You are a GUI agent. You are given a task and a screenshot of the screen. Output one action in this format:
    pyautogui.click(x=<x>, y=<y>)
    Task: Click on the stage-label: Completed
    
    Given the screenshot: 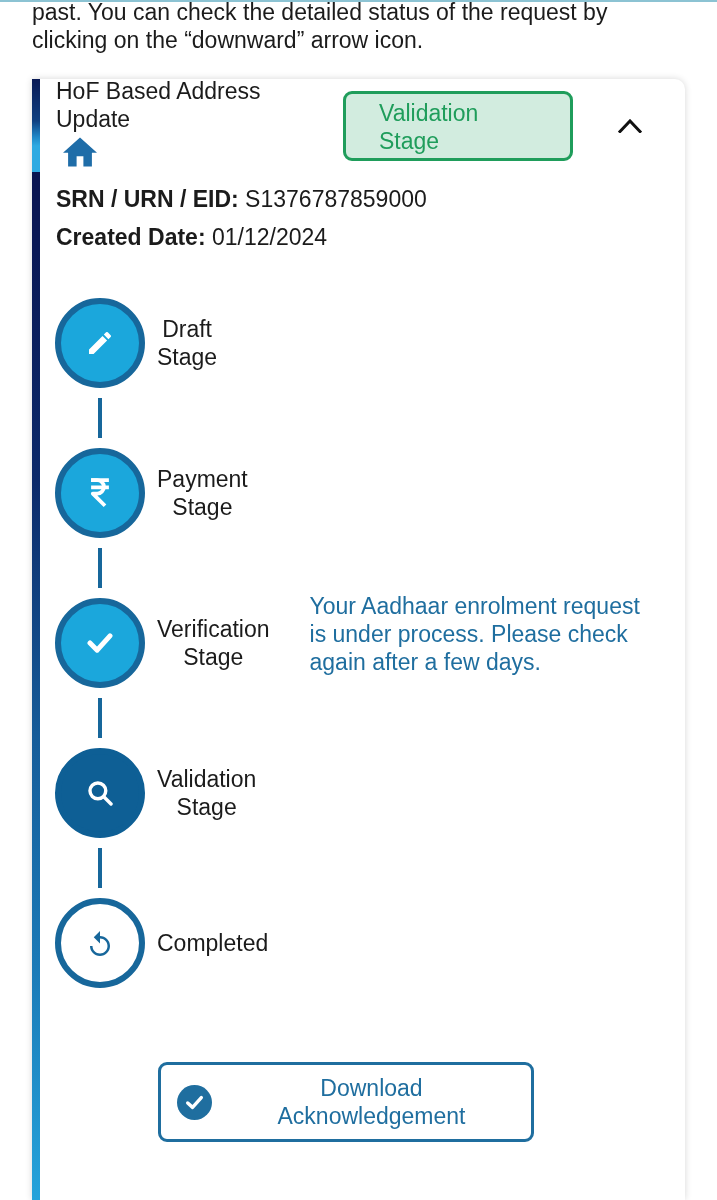 What is the action you would take?
    pyautogui.click(x=213, y=943)
    